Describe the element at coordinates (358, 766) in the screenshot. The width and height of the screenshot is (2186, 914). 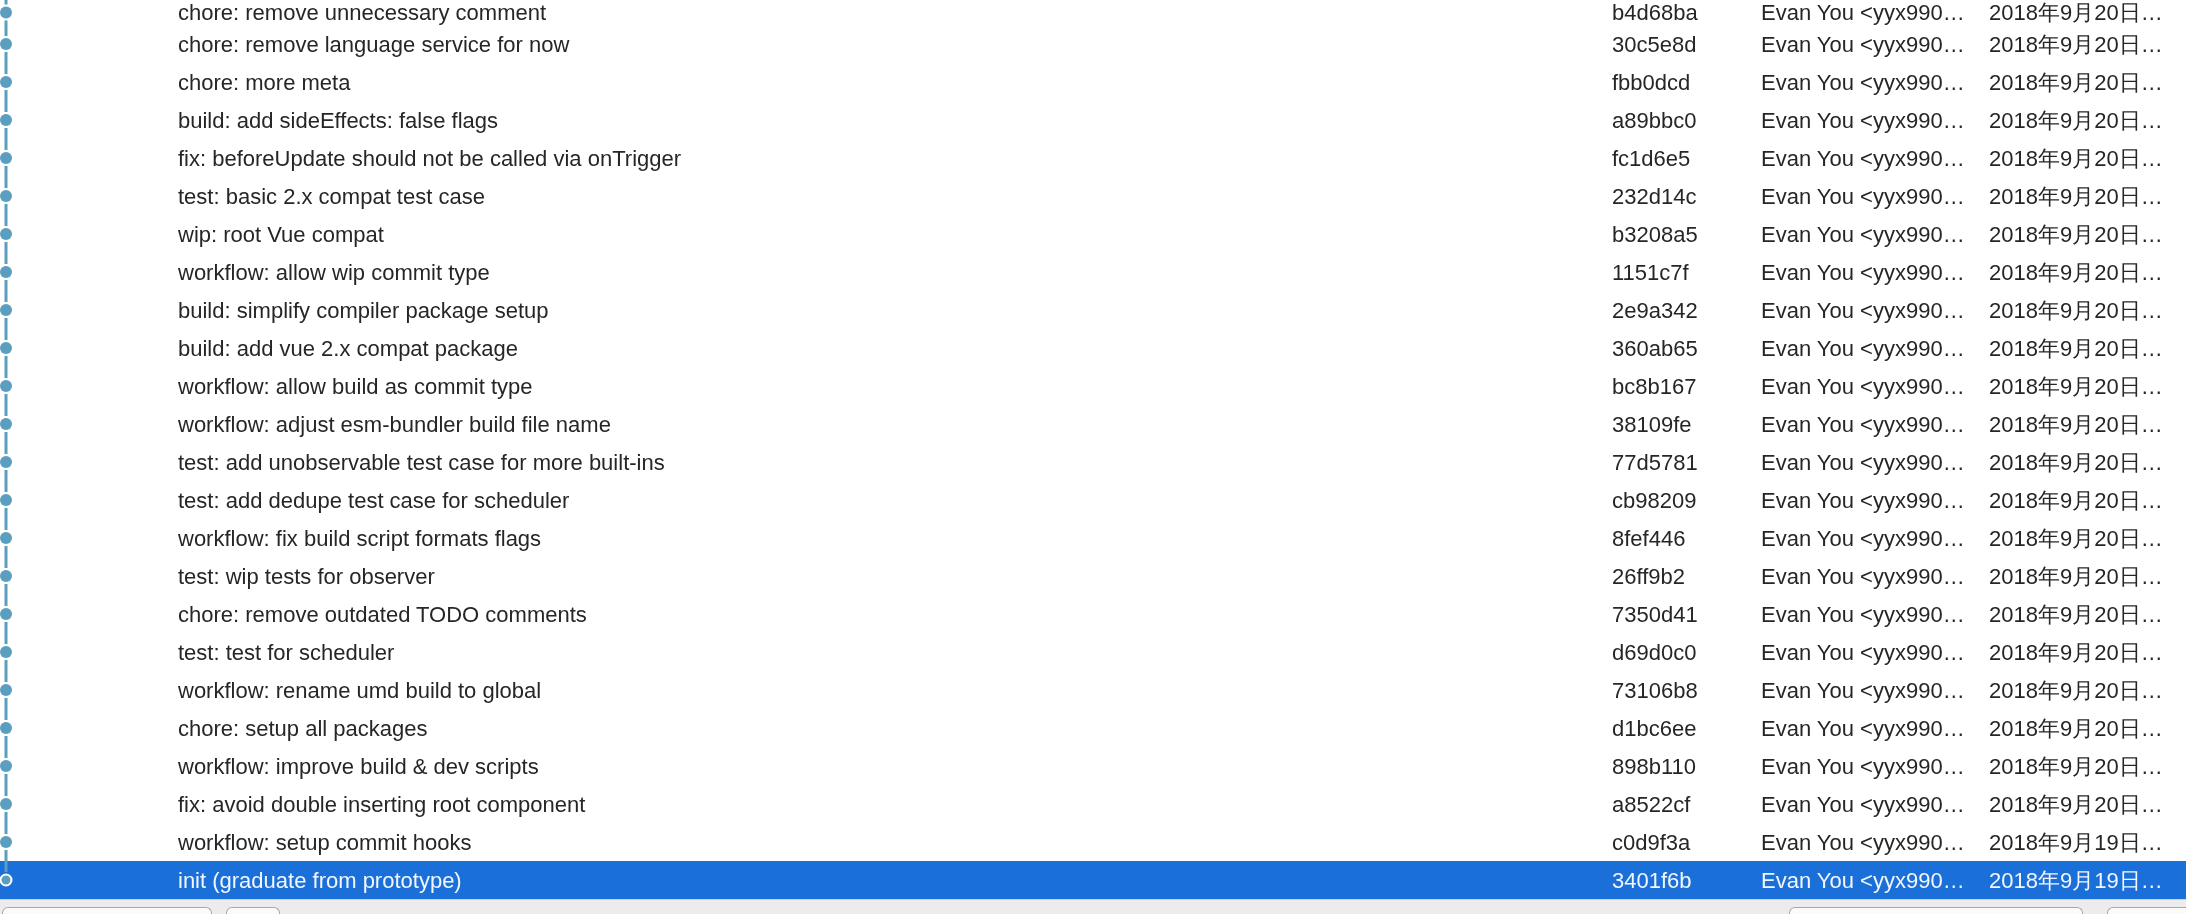
I see `commit-message: workflow: improve build & dev scripts` at that location.